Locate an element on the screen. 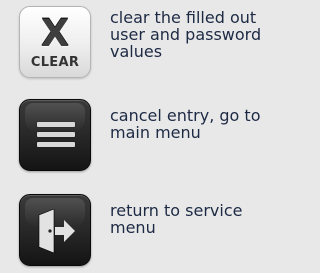  clear-button-label: CLEAR is located at coordinates (55, 62).